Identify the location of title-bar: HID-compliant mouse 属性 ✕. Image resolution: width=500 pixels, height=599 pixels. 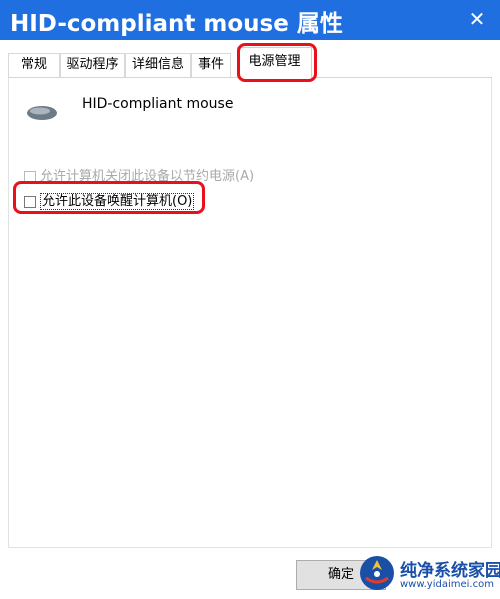
(250, 20).